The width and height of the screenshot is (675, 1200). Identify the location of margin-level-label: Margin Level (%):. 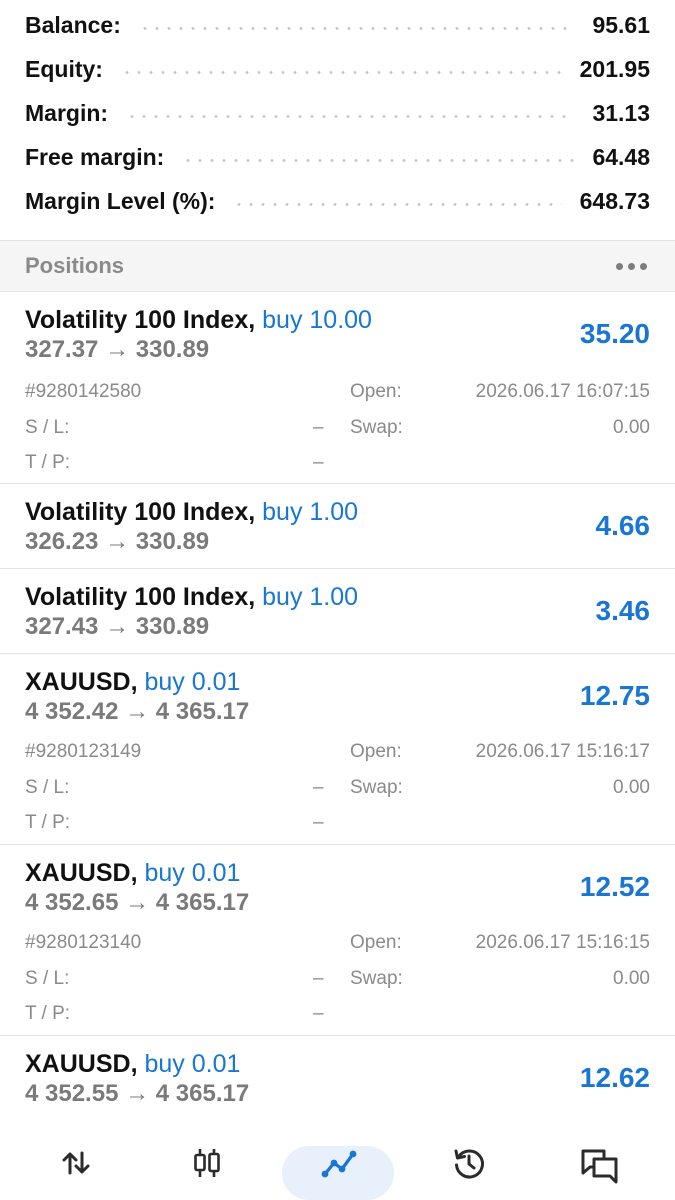
(120, 200).